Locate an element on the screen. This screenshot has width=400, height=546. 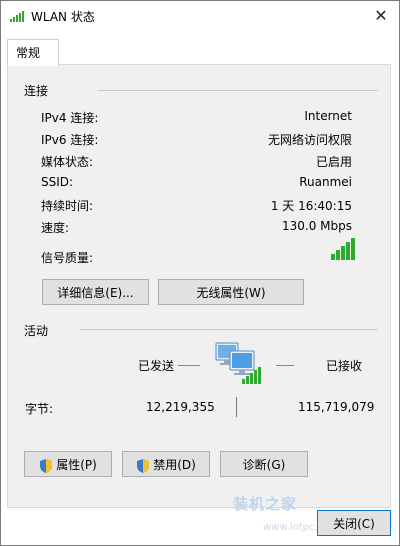
network-computers-icon is located at coordinates (238, 363).